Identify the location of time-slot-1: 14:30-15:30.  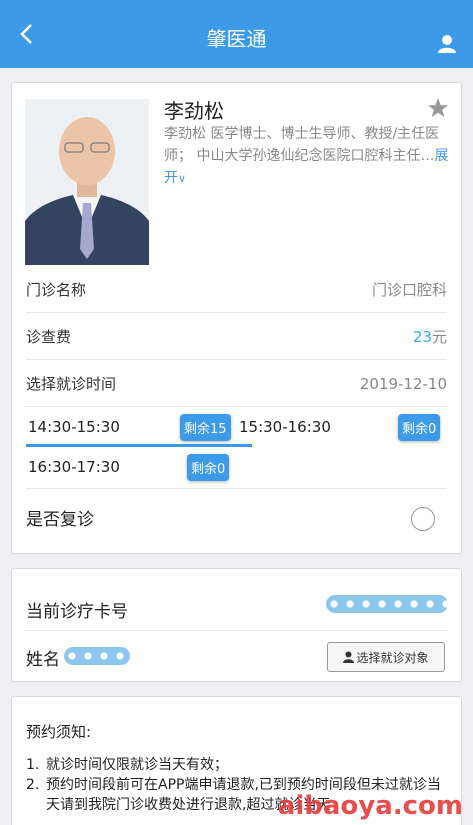
(74, 427).